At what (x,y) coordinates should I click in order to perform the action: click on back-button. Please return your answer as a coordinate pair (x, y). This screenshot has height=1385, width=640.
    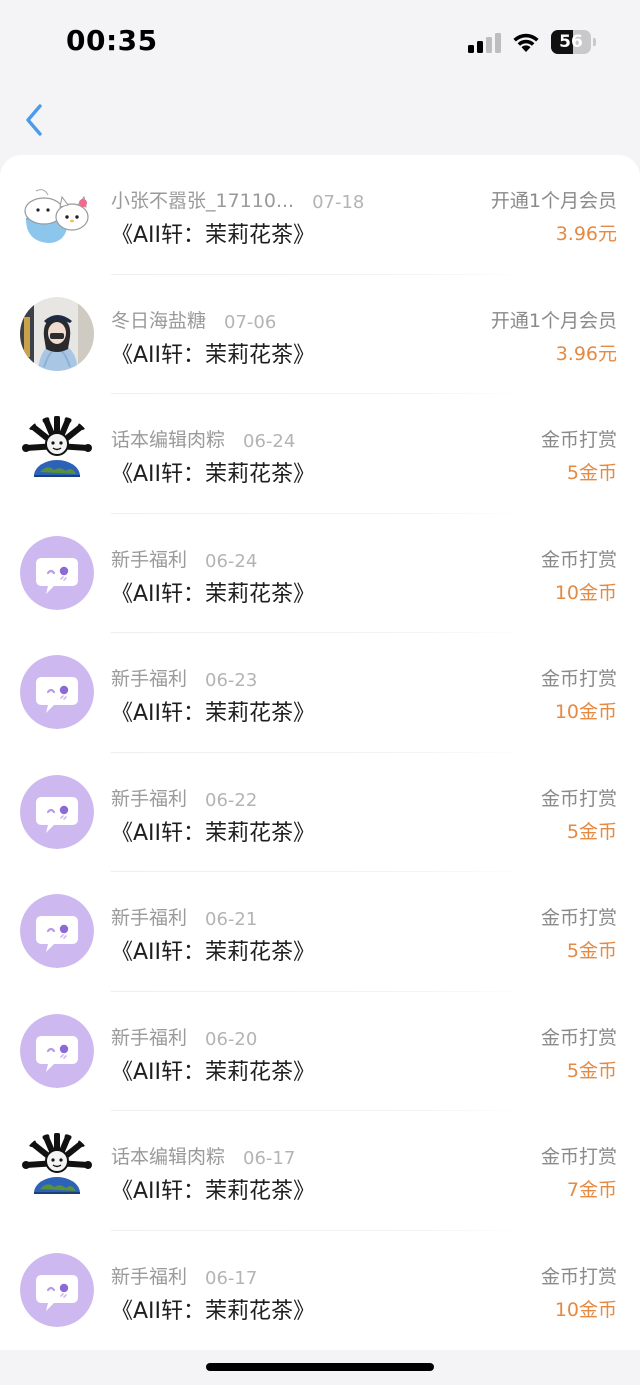
    Looking at the image, I should click on (36, 120).